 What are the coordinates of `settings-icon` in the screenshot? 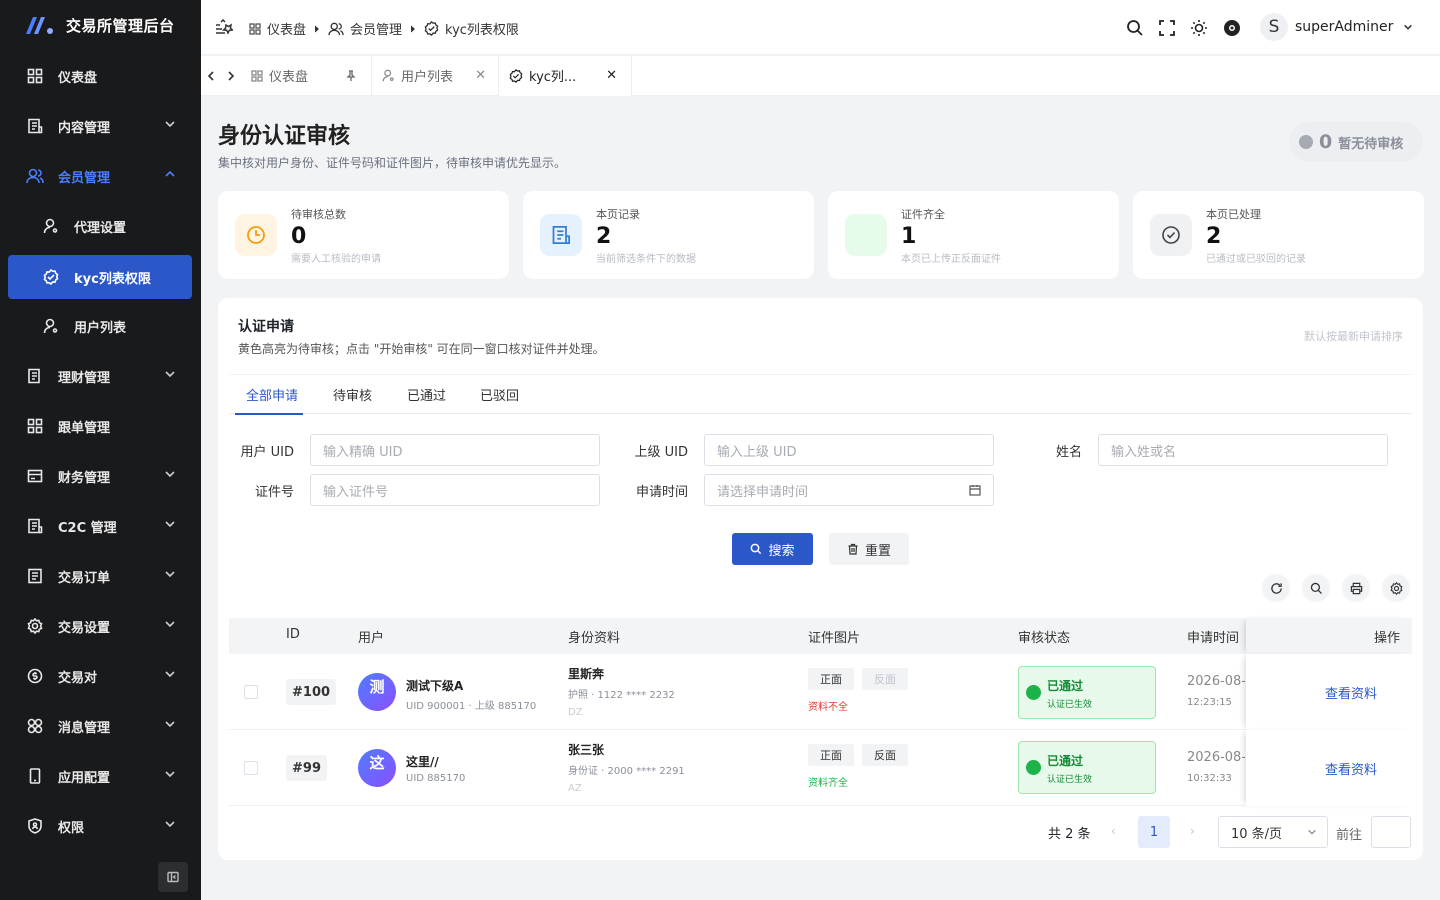 It's located at (1232, 28).